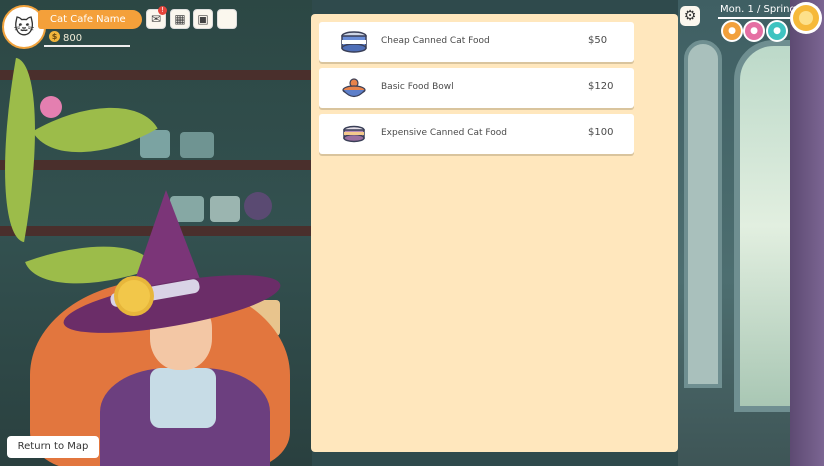  I want to click on backpack-button: ▣, so click(203, 19).